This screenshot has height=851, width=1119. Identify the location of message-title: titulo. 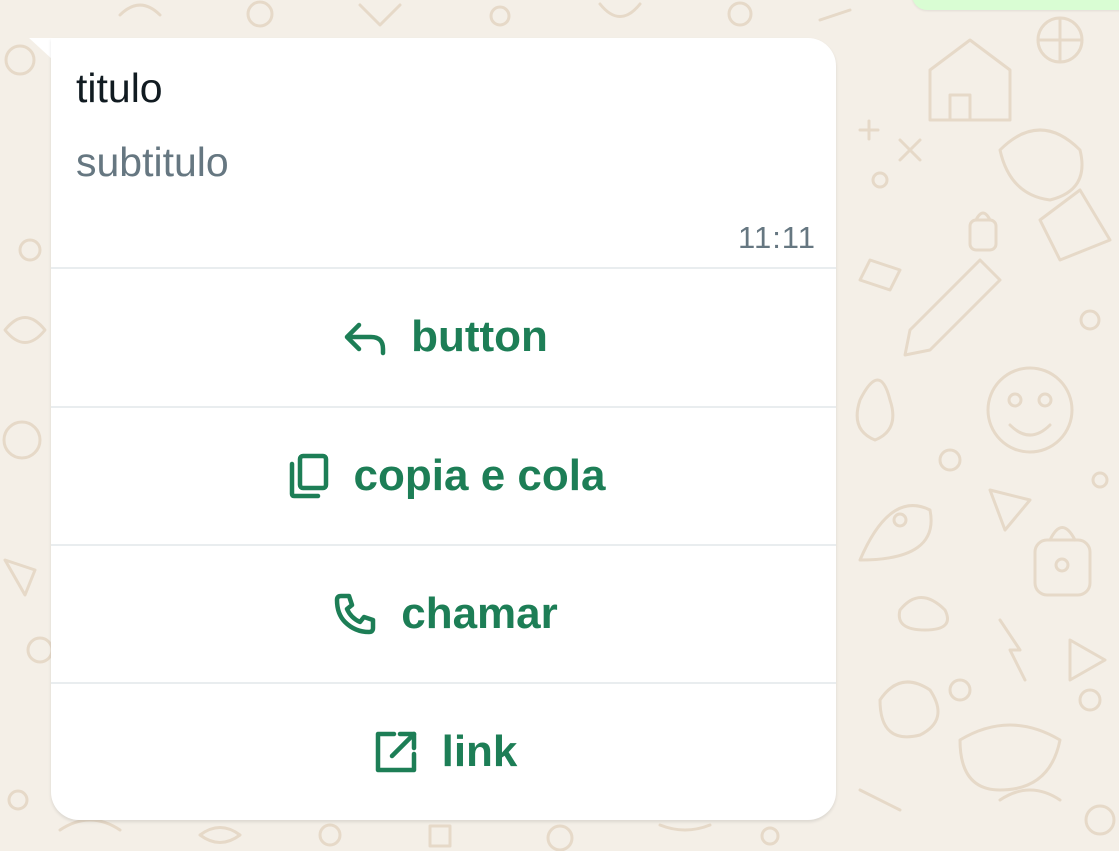
(119, 88).